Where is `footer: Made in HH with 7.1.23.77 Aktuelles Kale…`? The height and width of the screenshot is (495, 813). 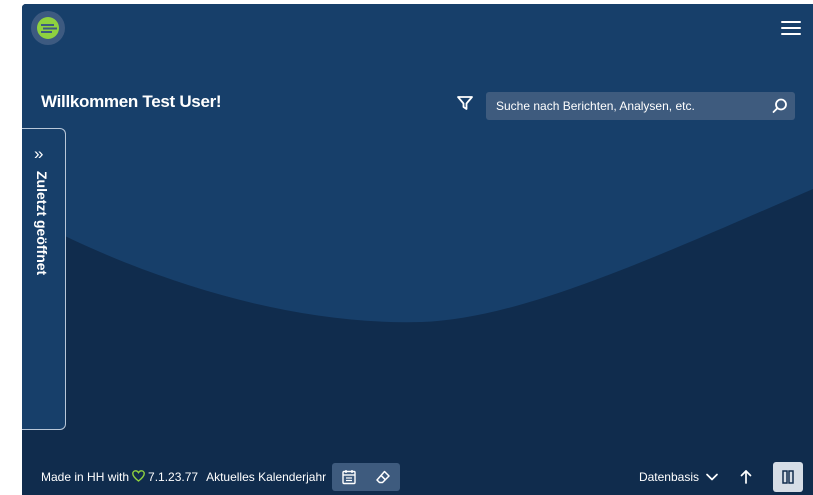
footer: Made in HH with 7.1.23.77 Aktuelles Kale… is located at coordinates (417, 476).